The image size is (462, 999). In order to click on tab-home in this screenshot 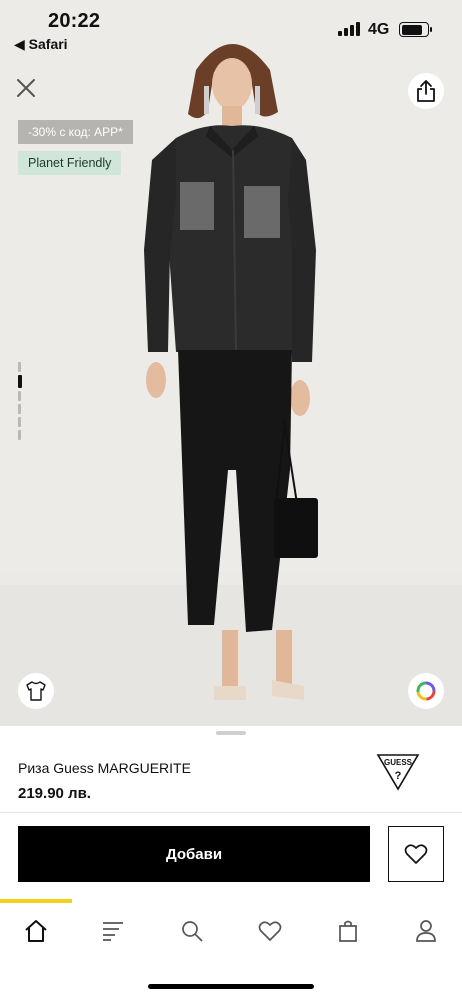, I will do `click(36, 931)`.